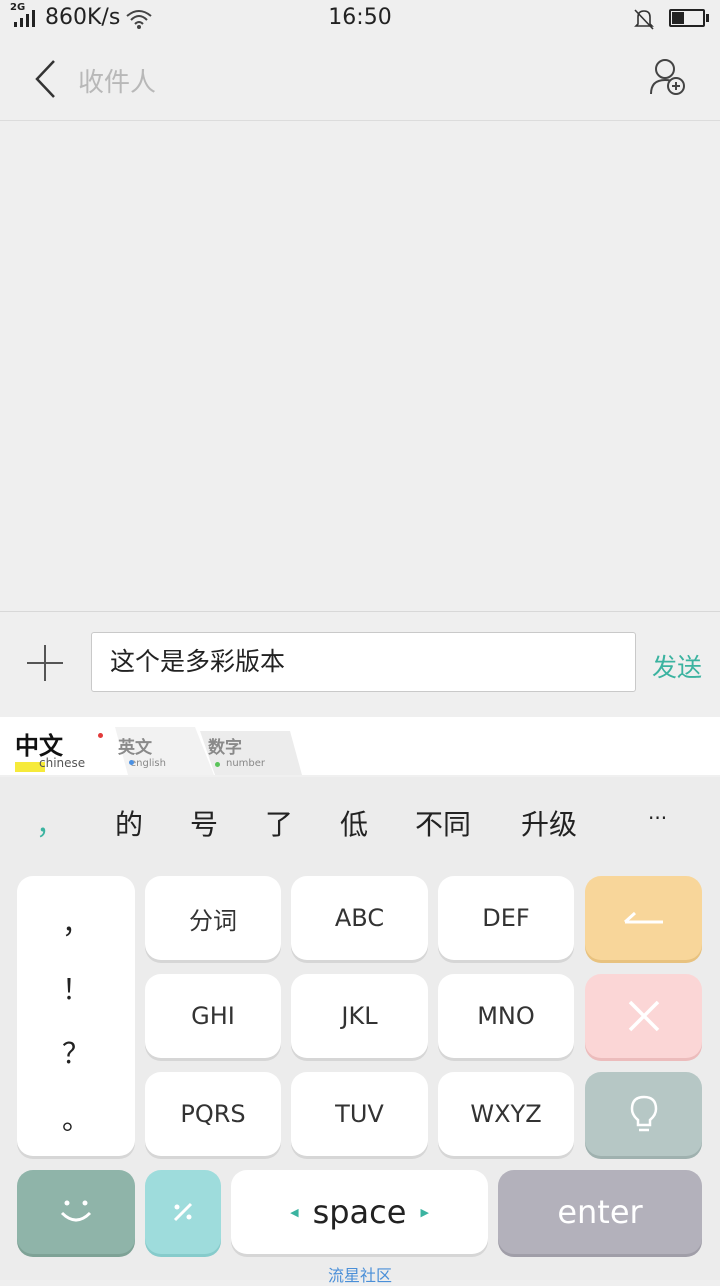  What do you see at coordinates (62, 763) in the screenshot?
I see `tab-chinese-sub: chinese` at bounding box center [62, 763].